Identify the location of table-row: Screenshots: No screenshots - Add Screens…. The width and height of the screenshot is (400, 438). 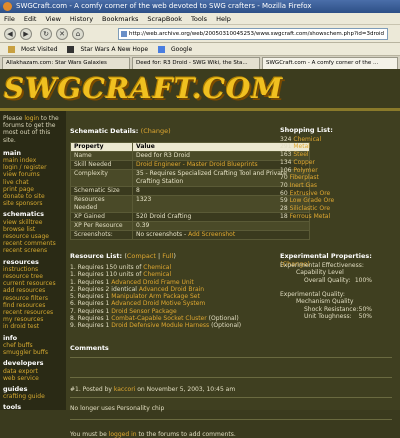
(190, 235).